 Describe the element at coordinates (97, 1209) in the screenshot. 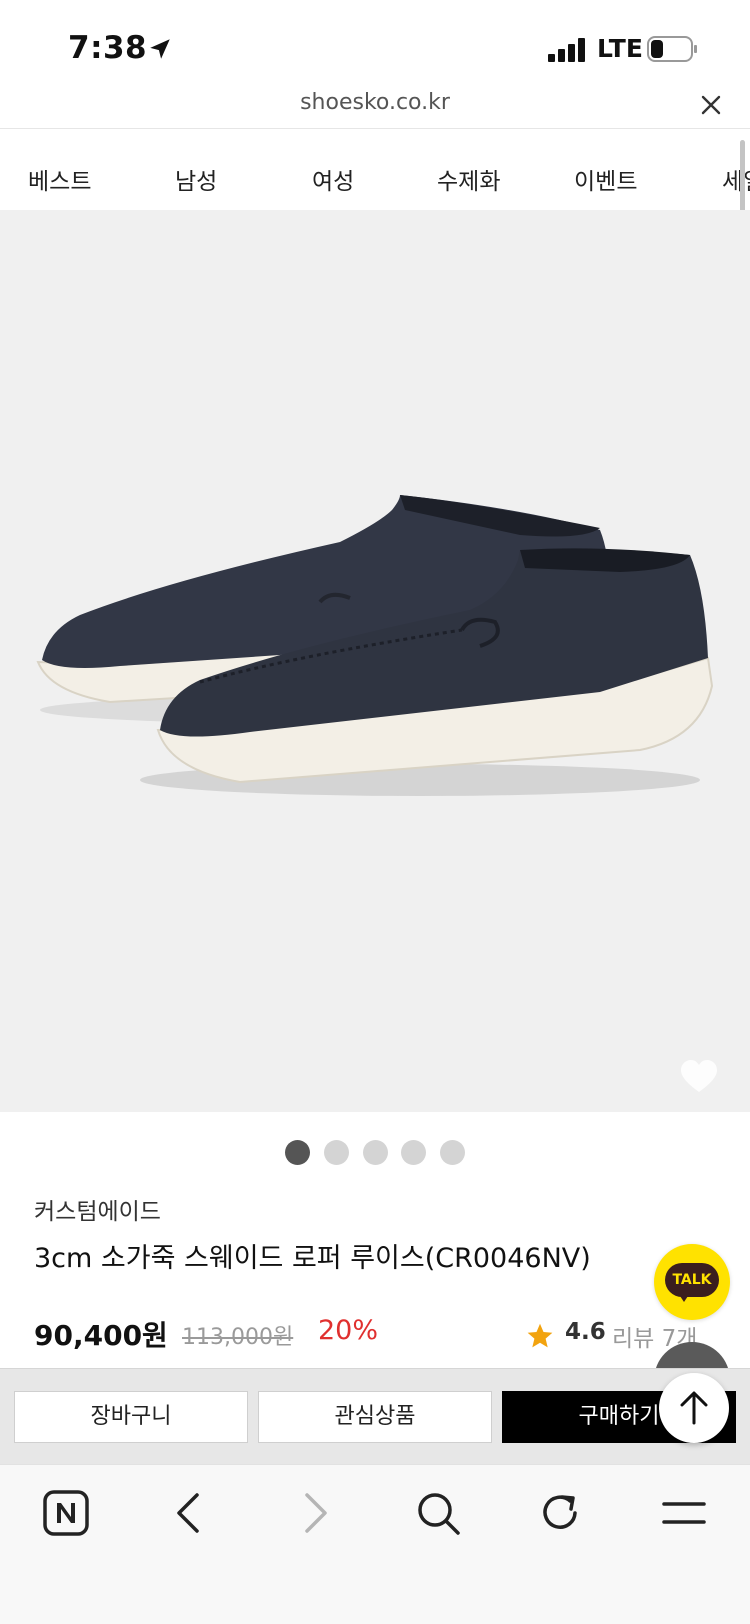

I see `product-brand: 커스텀에이드` at that location.